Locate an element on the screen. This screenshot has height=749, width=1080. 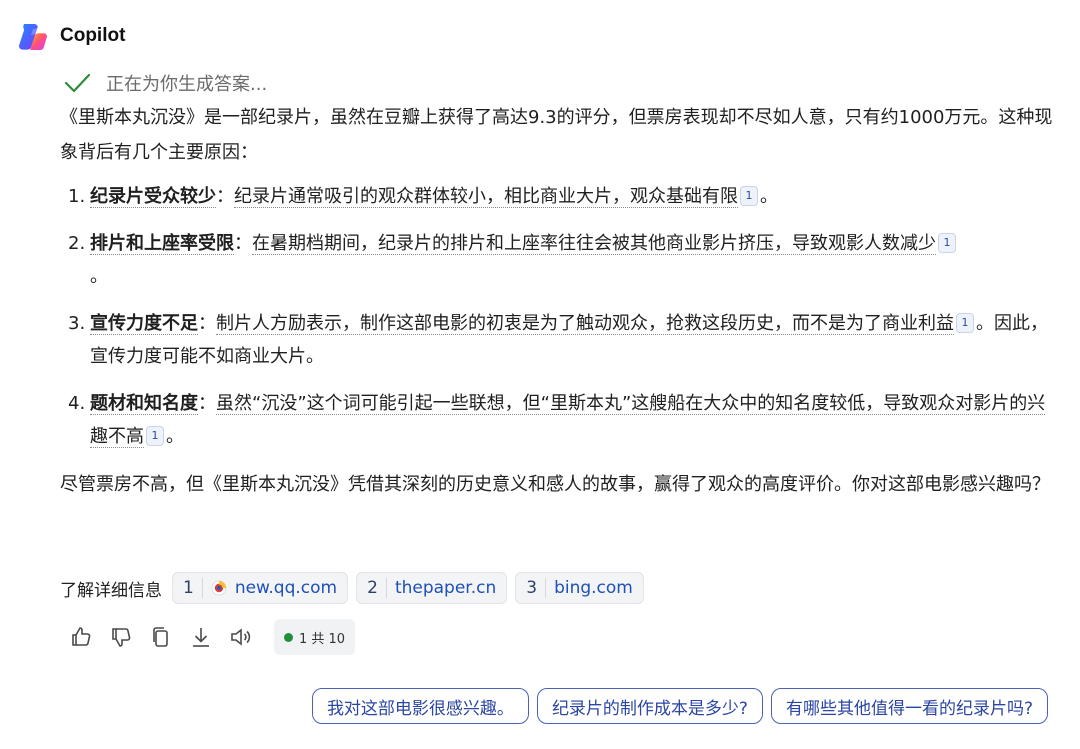
copy-icon is located at coordinates (160, 637).